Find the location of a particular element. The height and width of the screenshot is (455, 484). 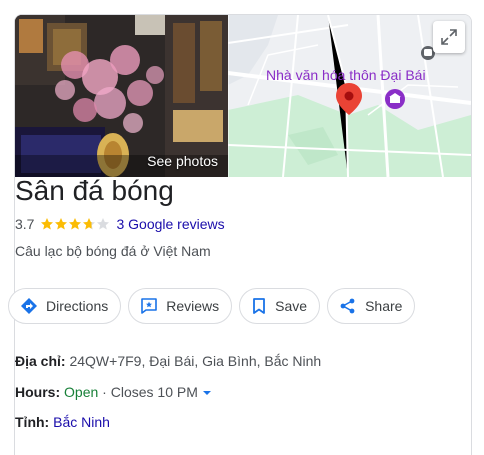

rating-row: 3.7 3 Google reviews is located at coordinates (120, 224).